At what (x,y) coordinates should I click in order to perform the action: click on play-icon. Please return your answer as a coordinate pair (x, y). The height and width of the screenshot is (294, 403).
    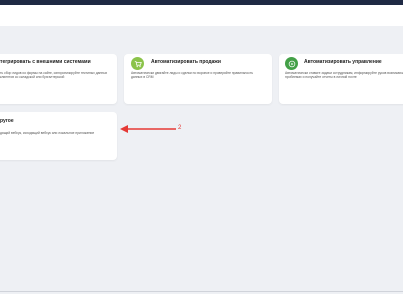
    Looking at the image, I should click on (291, 63).